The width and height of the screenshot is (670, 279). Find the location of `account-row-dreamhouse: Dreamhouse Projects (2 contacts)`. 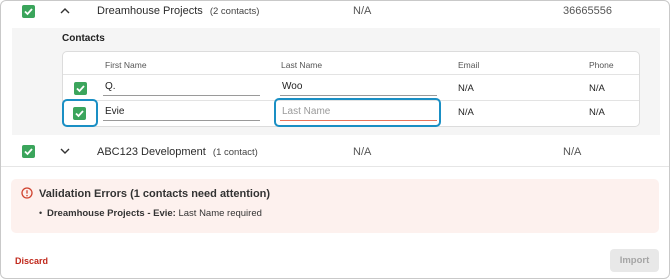

account-row-dreamhouse: Dreamhouse Projects (2 contacts) is located at coordinates (178, 11).